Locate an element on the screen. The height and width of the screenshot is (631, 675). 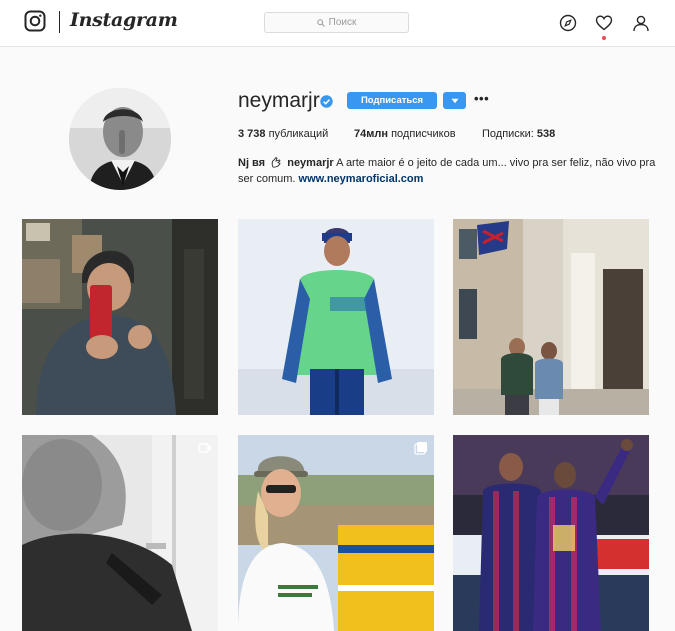
posts-label: публикаций is located at coordinates (298, 134).